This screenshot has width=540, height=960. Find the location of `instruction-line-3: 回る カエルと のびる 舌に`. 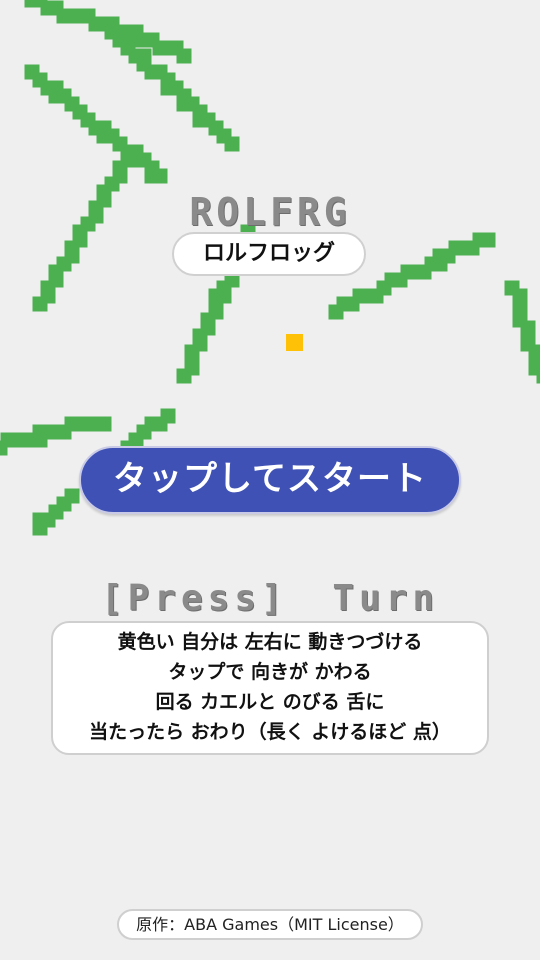

instruction-line-3: 回る カエルと のびる 舌に is located at coordinates (270, 702).